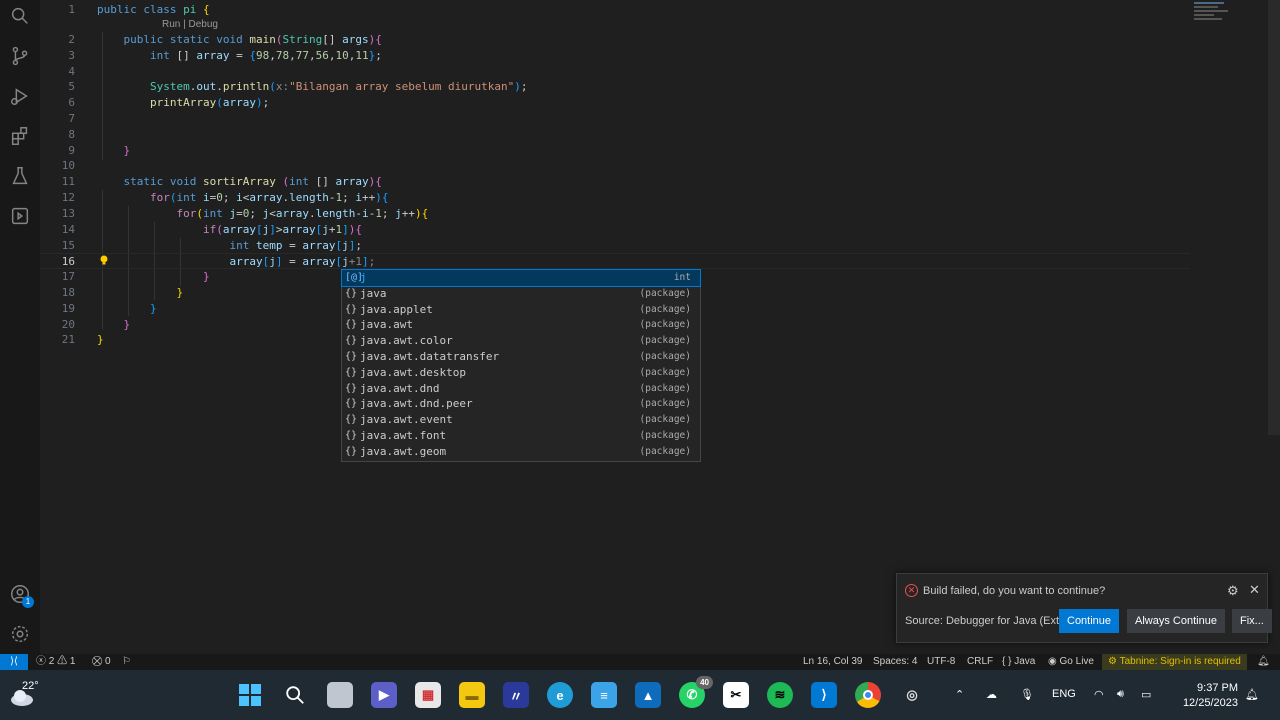  What do you see at coordinates (225, 55) in the screenshot?
I see `code-line: 3 int [] array = {98,78,77,56,10,11};` at bounding box center [225, 55].